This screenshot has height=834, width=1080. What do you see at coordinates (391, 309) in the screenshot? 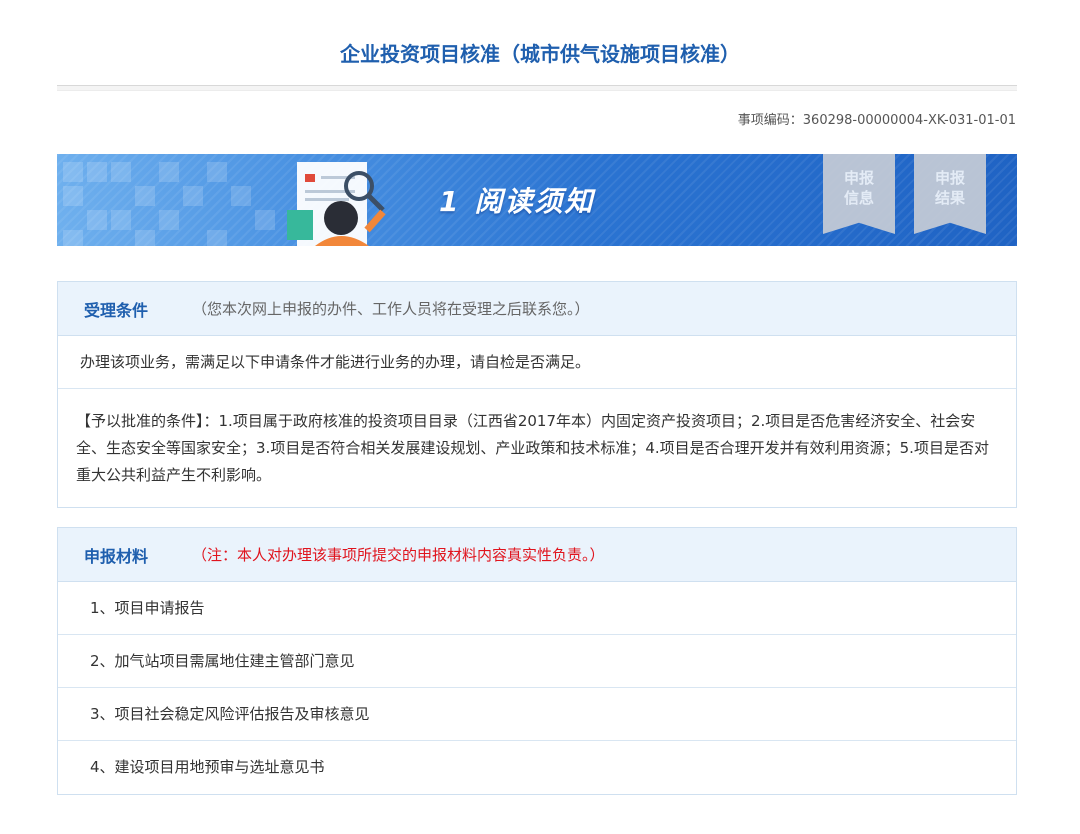
I see `conditions-note: （您本次网上申报的办件、工作人员将在受理之后联系您。）` at bounding box center [391, 309].